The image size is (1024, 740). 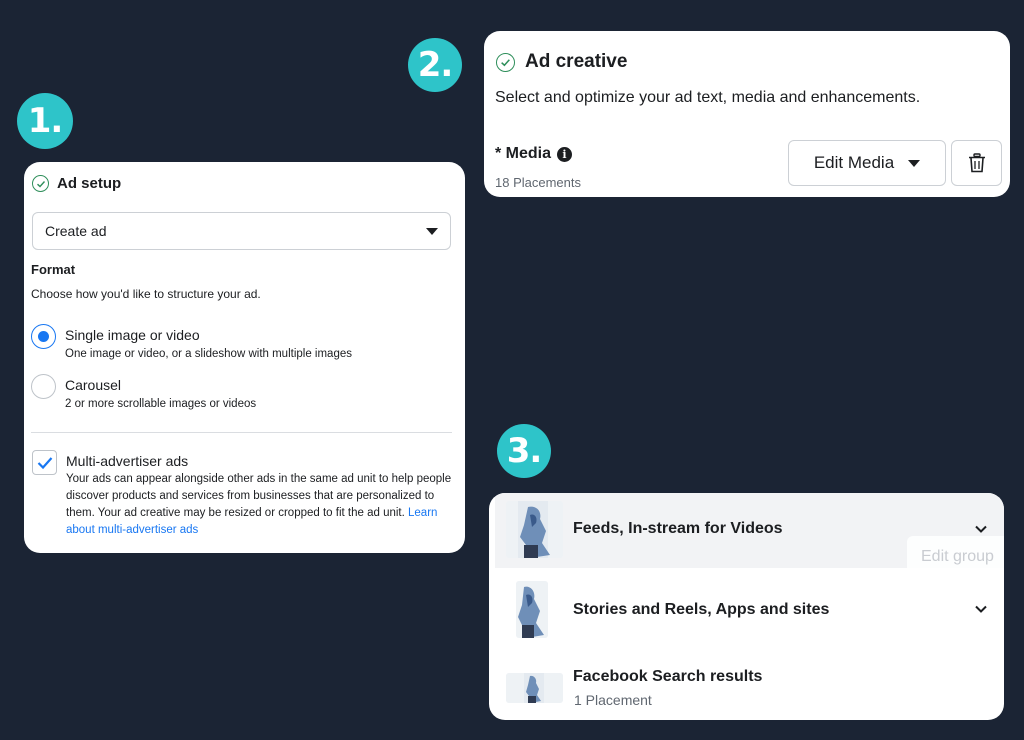 I want to click on step-2-badge: 2., so click(x=435, y=65).